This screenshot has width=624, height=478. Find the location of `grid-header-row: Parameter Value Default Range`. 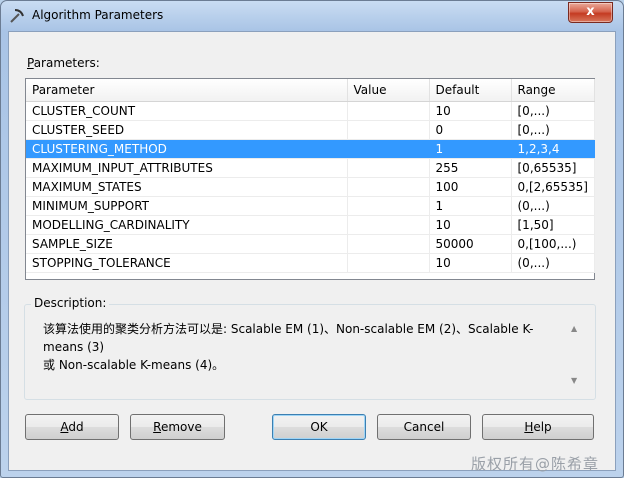

grid-header-row: Parameter Value Default Range is located at coordinates (310, 90).